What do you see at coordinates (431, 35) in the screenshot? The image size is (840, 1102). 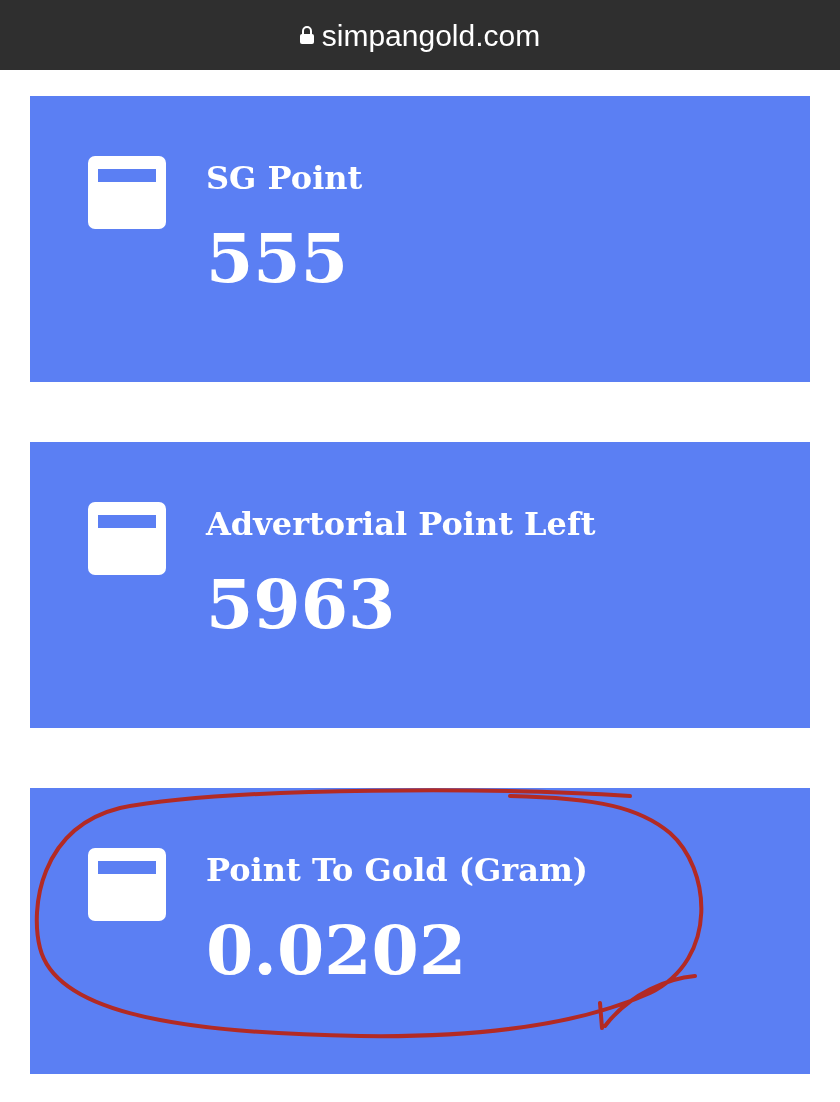 I see `url-text: simpangold.com` at bounding box center [431, 35].